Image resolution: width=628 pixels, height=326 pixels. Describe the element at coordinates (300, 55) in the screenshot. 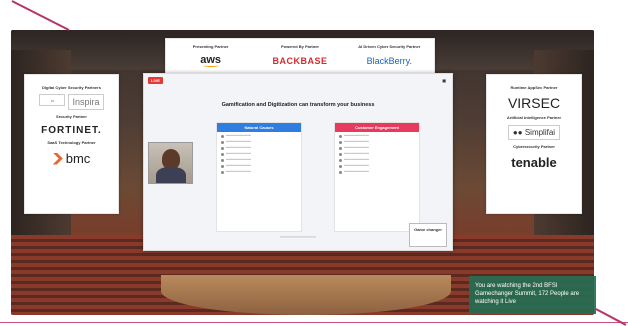

I see `powered-partner: Powered By Partner BACKBASE` at that location.